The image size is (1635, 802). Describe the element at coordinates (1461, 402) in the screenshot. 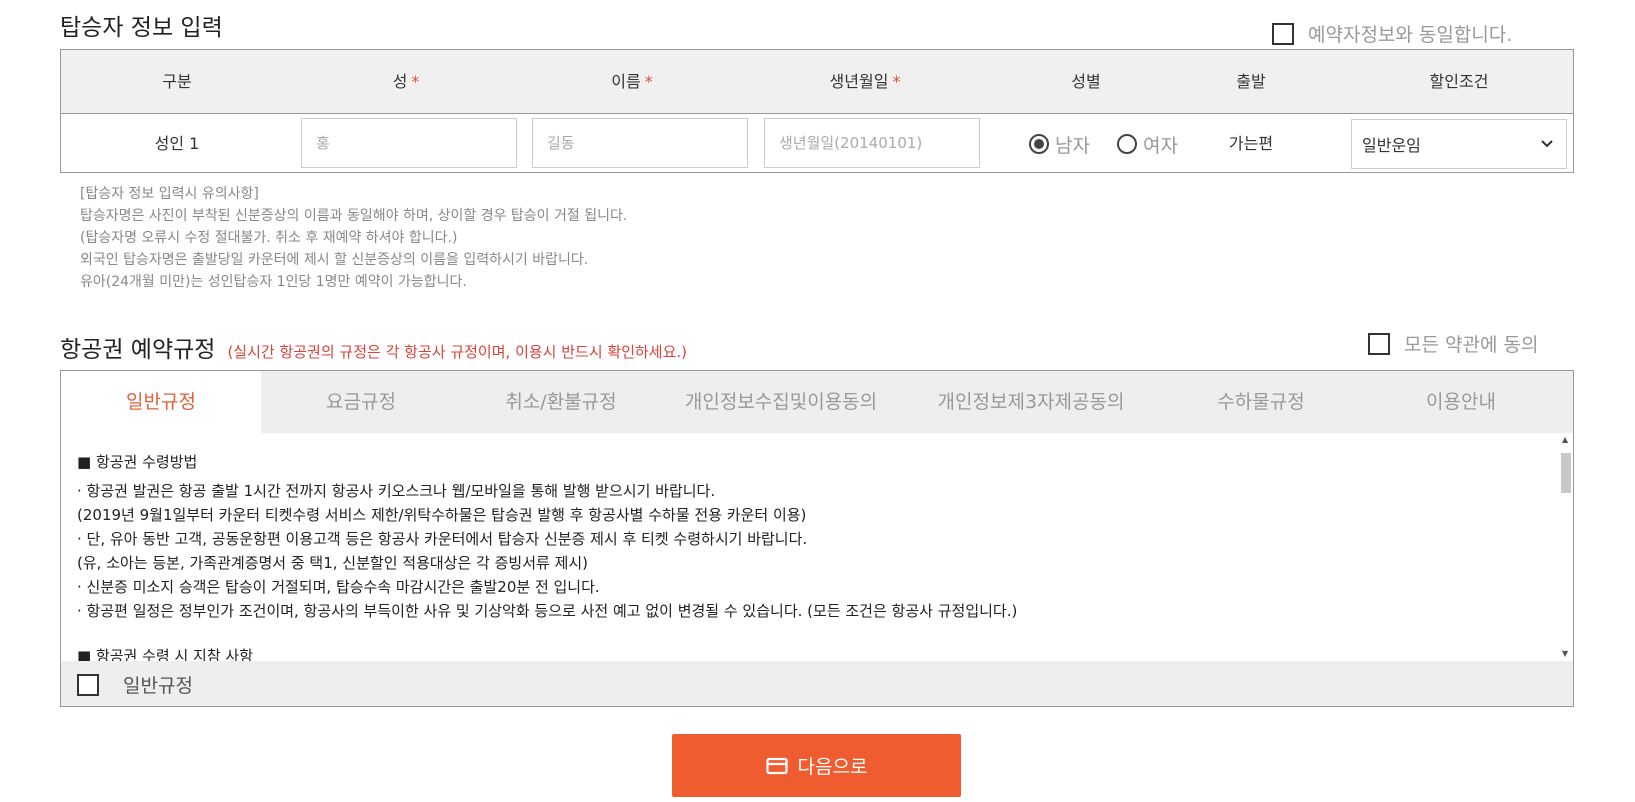

I see `tab-usage-guide: 이용안내` at that location.